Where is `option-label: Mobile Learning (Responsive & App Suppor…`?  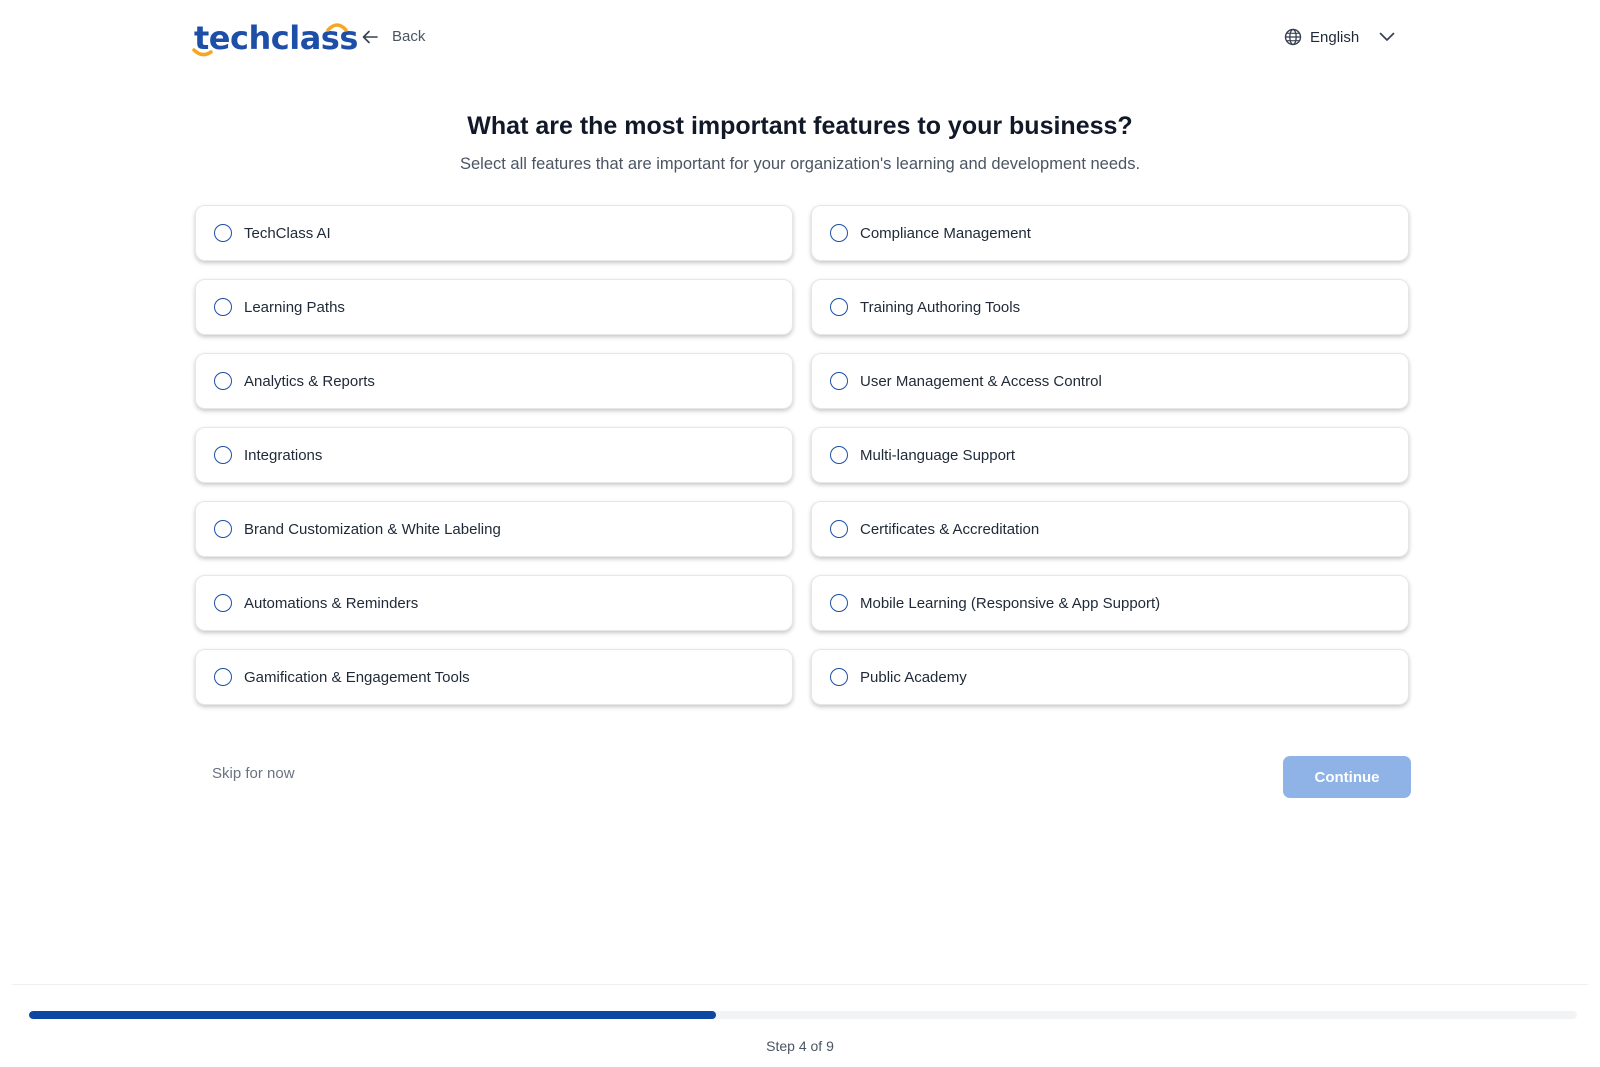 option-label: Mobile Learning (Responsive & App Suppor… is located at coordinates (1010, 603).